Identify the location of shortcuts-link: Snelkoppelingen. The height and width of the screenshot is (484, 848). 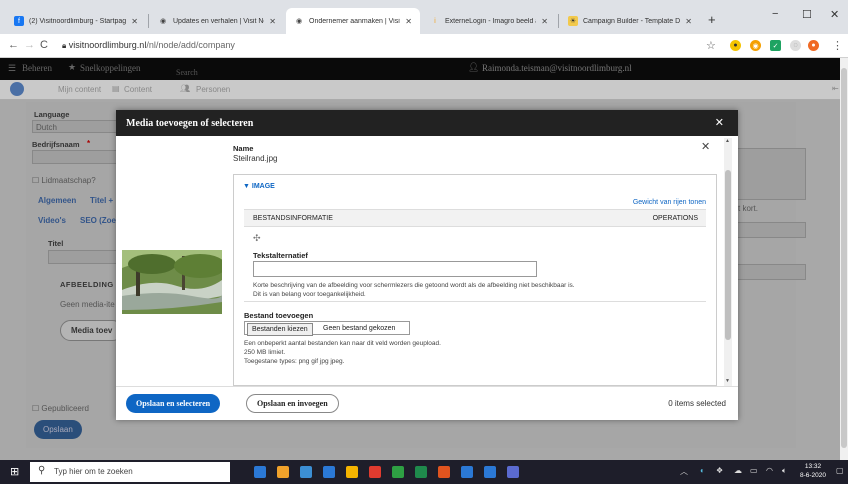
(110, 68).